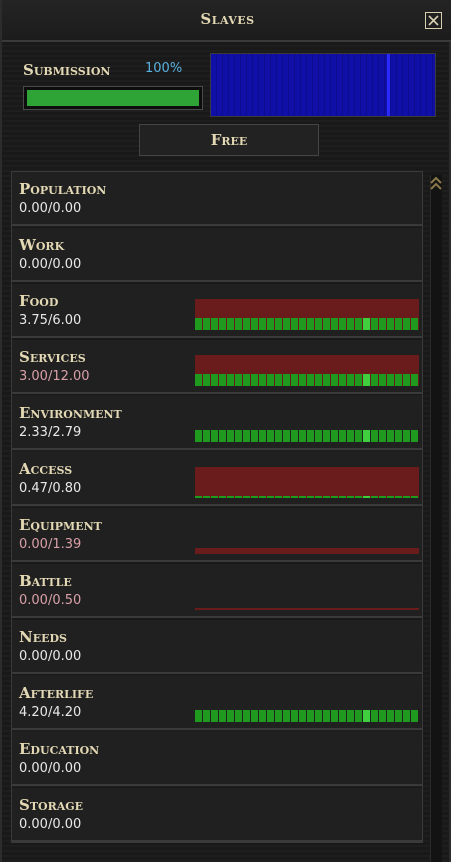 The height and width of the screenshot is (862, 451). What do you see at coordinates (217, 199) in the screenshot?
I see `need-row-population: Population 0.00/0.00` at bounding box center [217, 199].